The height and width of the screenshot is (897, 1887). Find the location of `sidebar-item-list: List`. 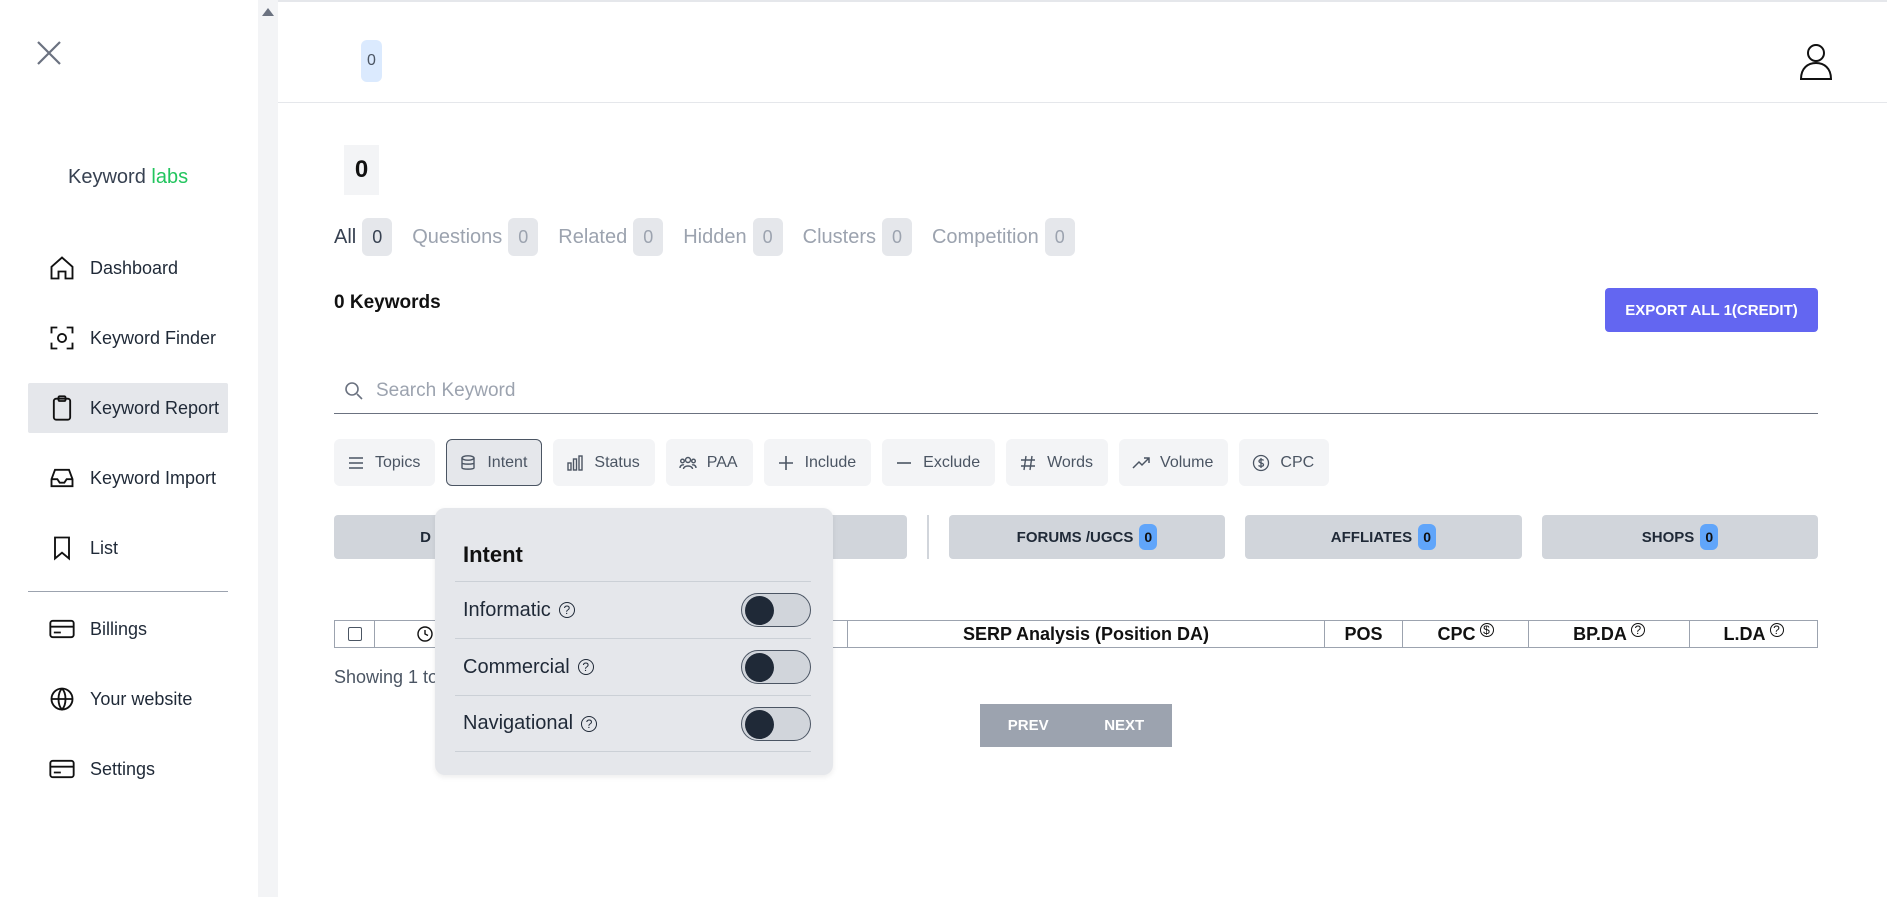

sidebar-item-list: List is located at coordinates (128, 548).